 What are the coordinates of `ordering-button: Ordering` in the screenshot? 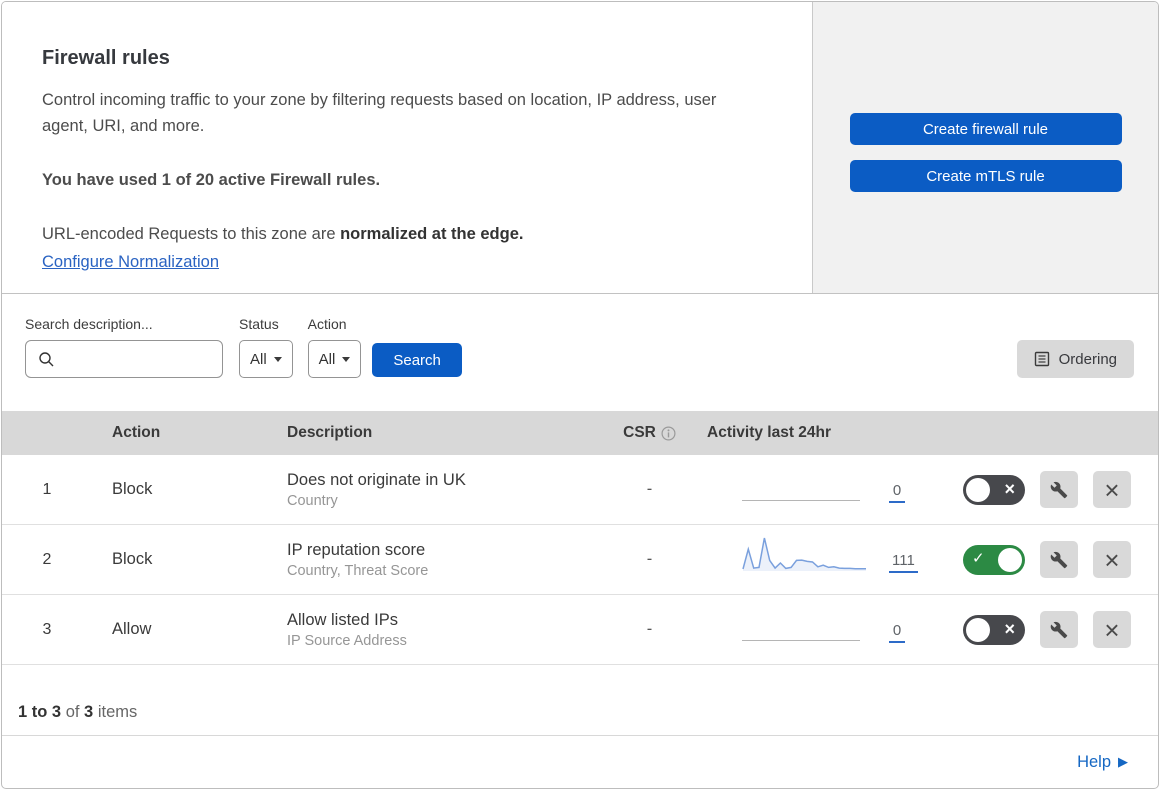 It's located at (1075, 359).